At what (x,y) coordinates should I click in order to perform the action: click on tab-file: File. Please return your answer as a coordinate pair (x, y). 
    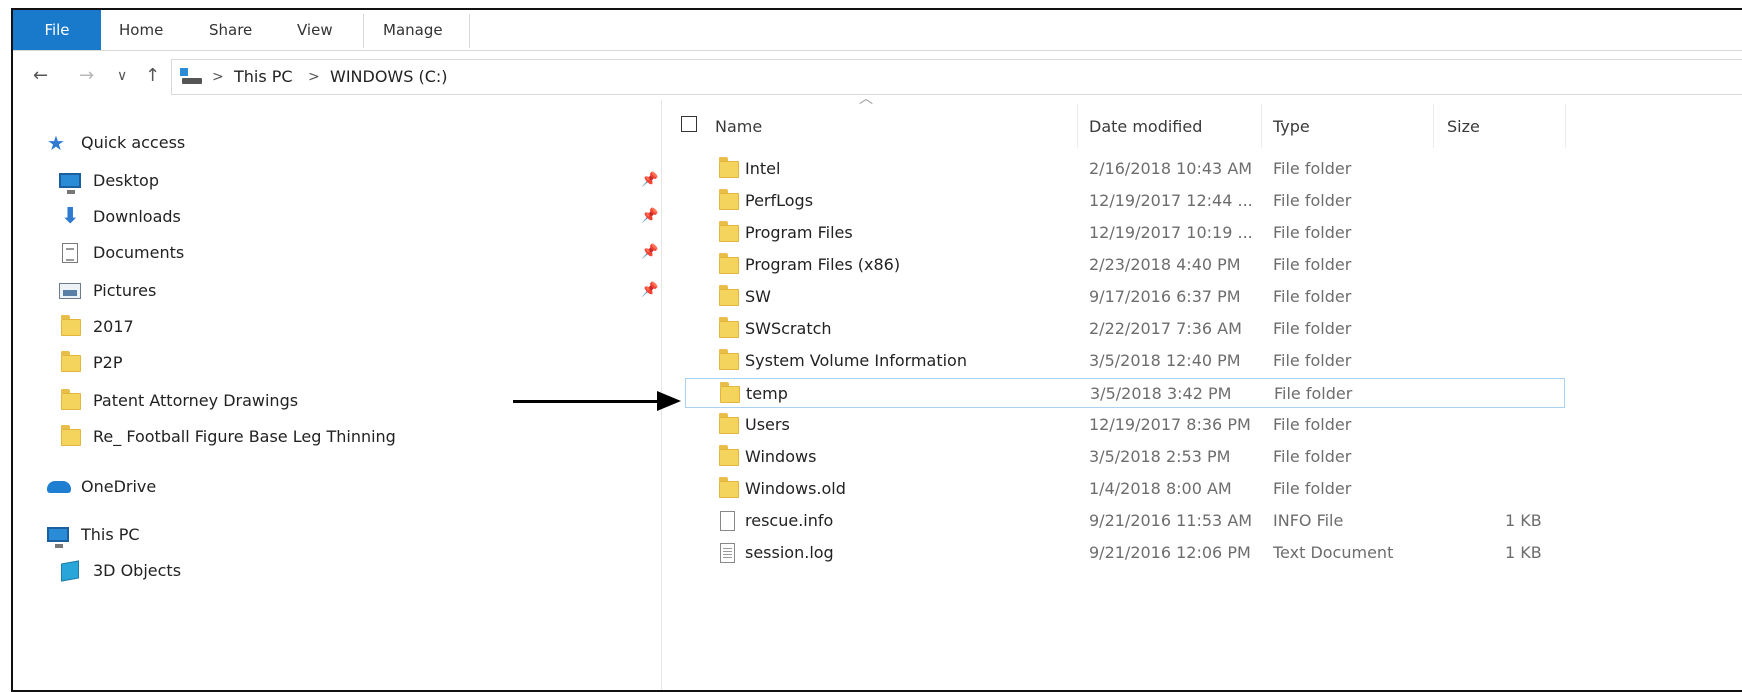
    Looking at the image, I should click on (57, 30).